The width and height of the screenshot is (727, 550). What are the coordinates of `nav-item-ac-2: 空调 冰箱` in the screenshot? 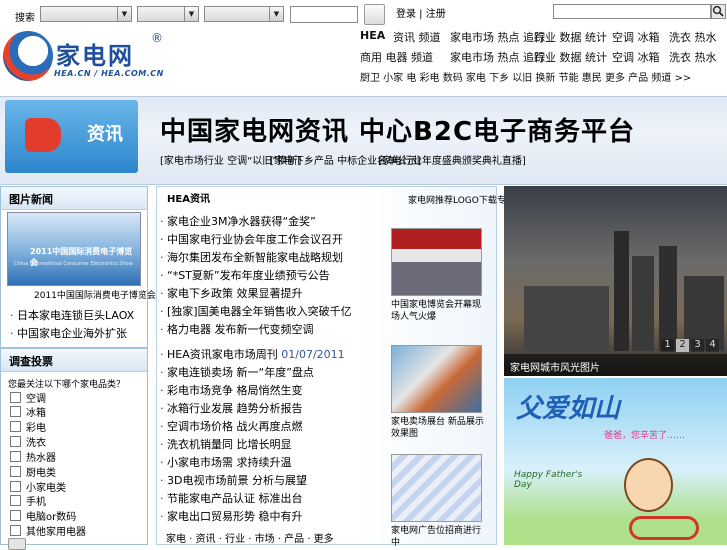 It's located at (636, 57).